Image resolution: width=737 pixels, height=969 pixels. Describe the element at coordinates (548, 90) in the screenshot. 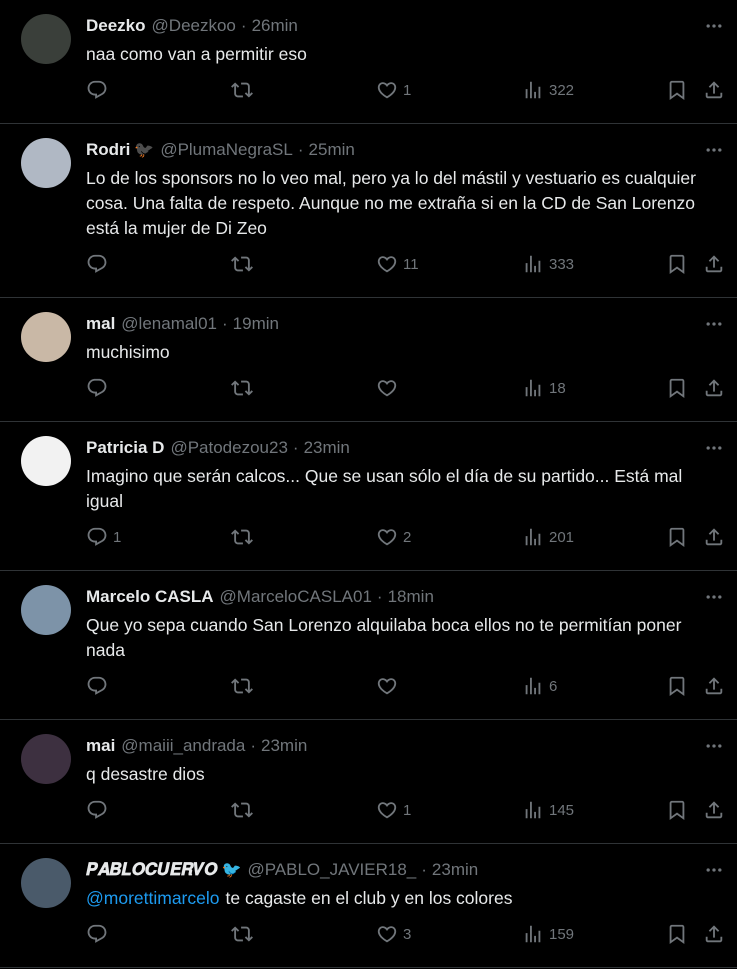

I see `views-button: 322` at that location.